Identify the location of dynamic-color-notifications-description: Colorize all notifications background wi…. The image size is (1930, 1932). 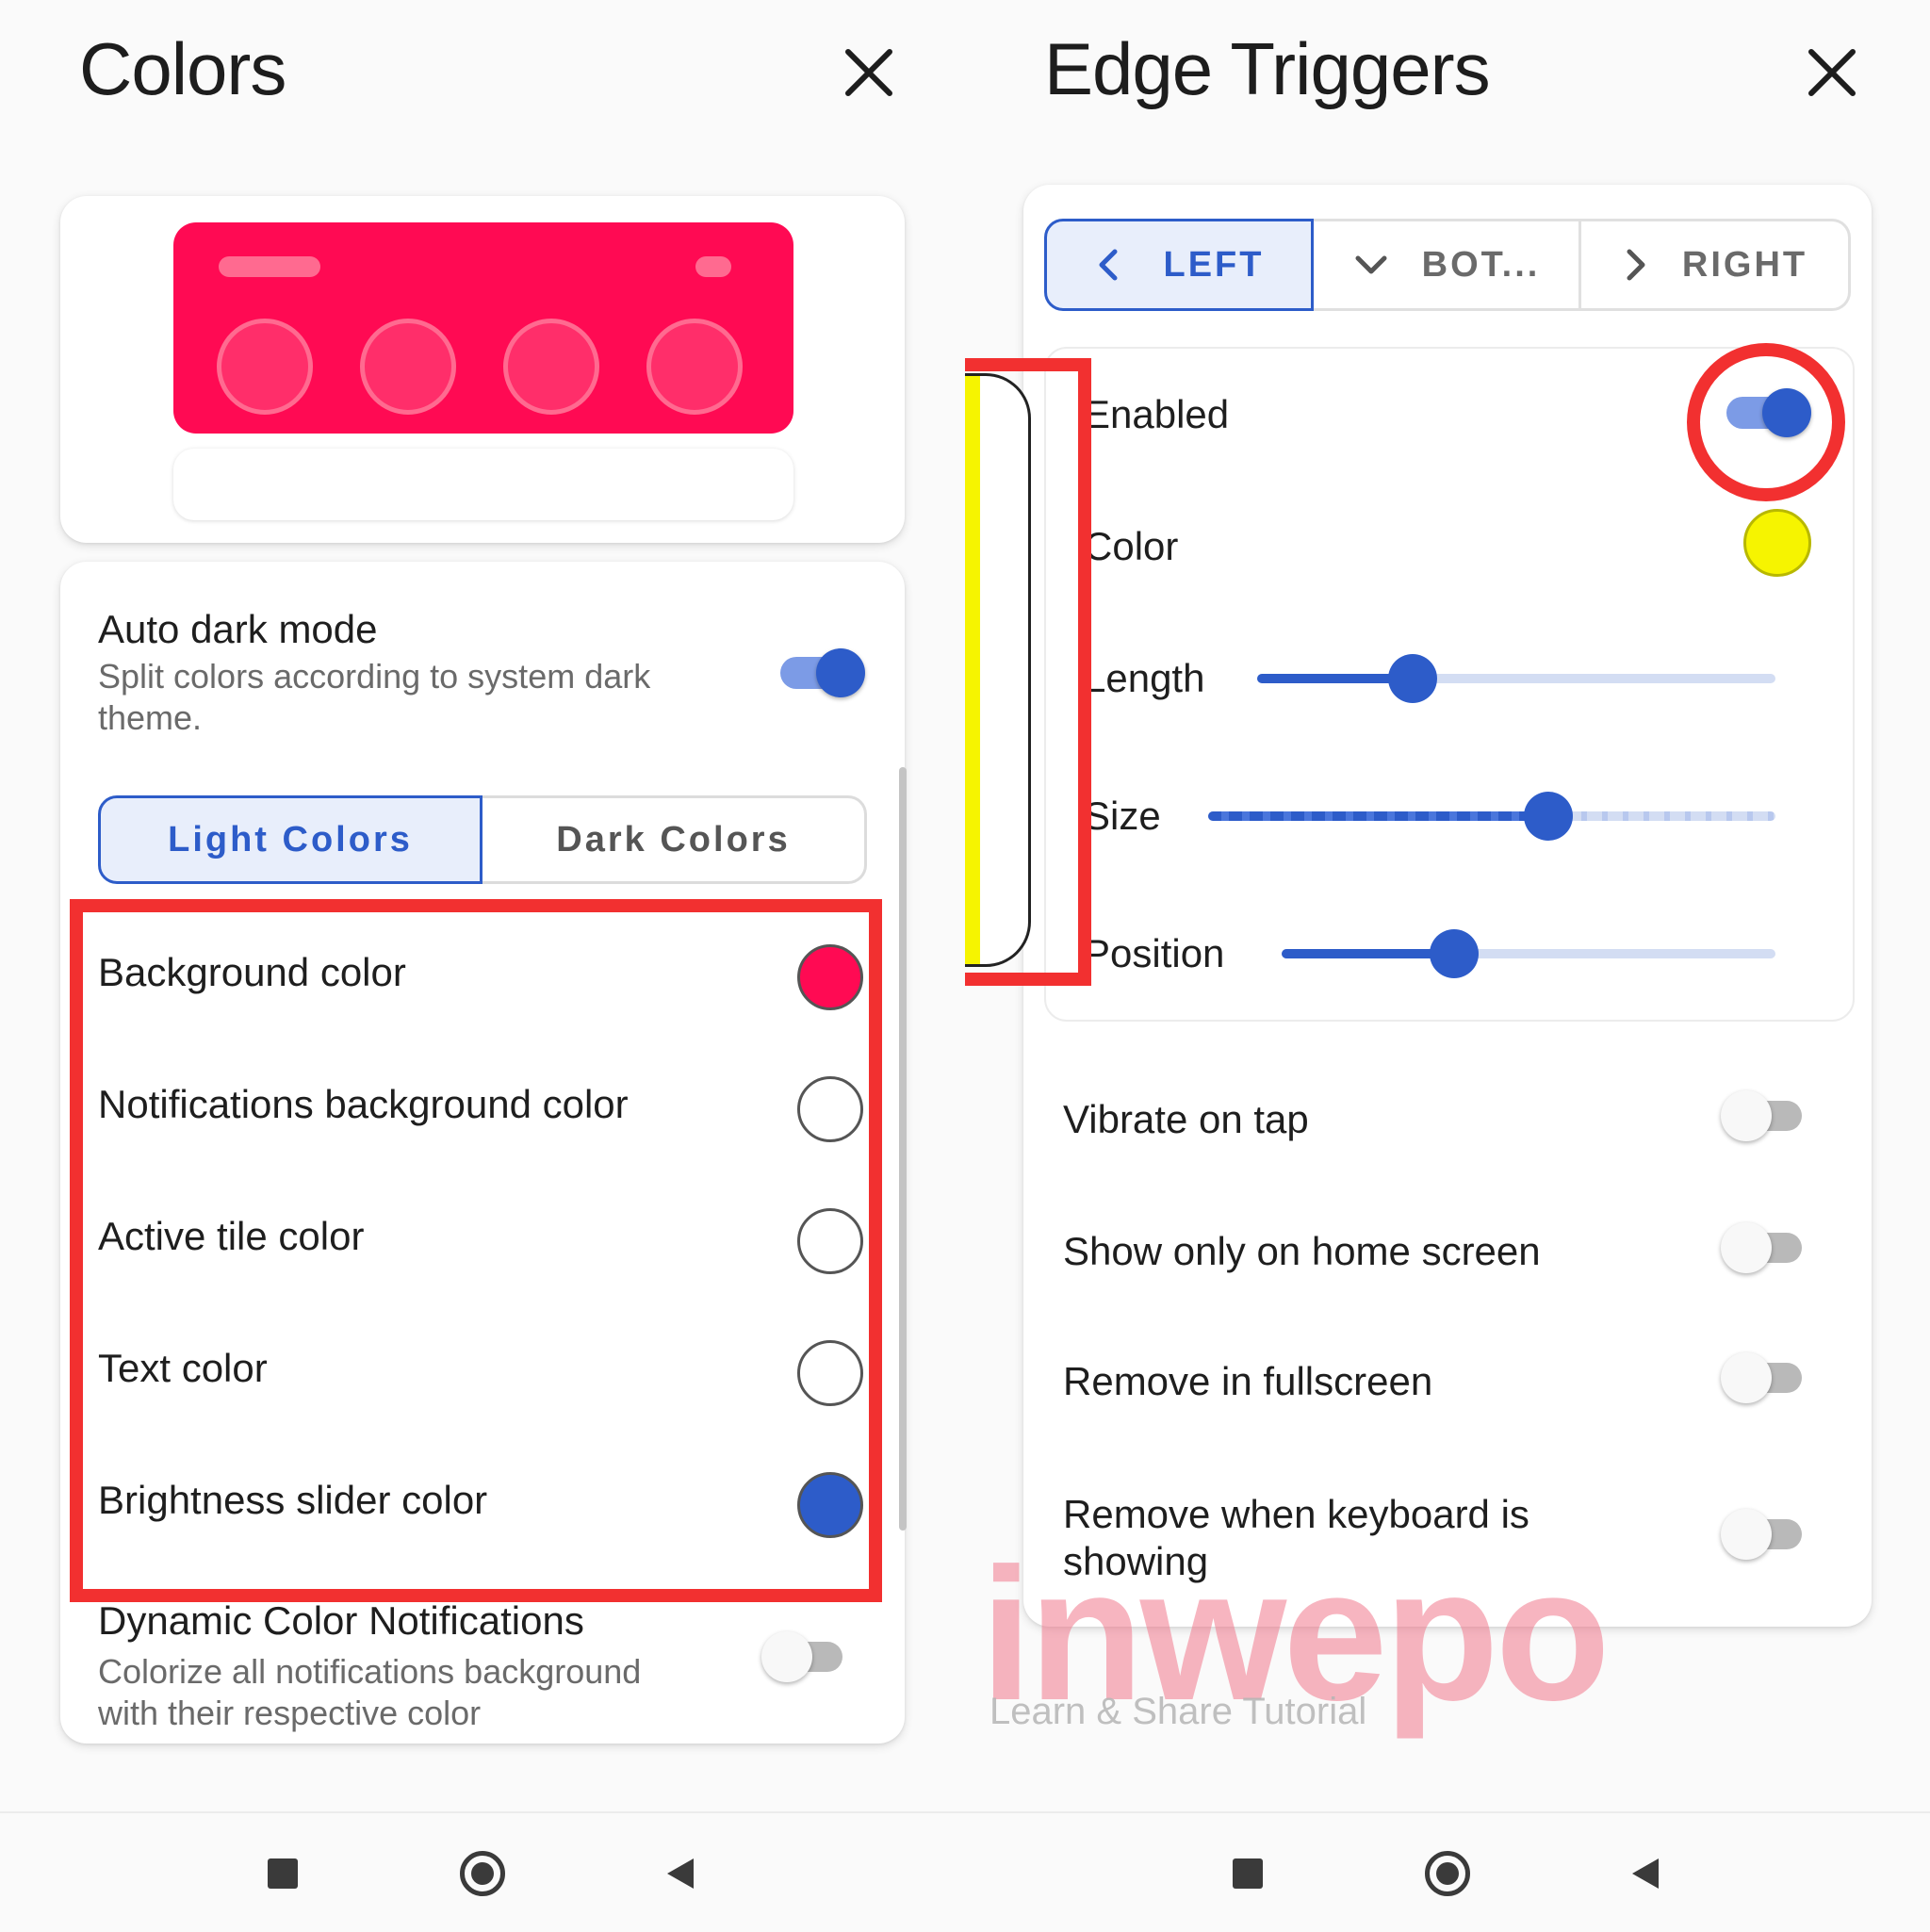
(370, 1692).